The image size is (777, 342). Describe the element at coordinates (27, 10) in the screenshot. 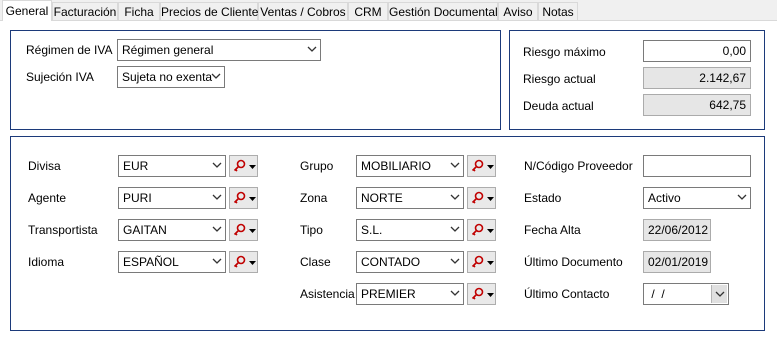

I see `tab-general: General` at that location.